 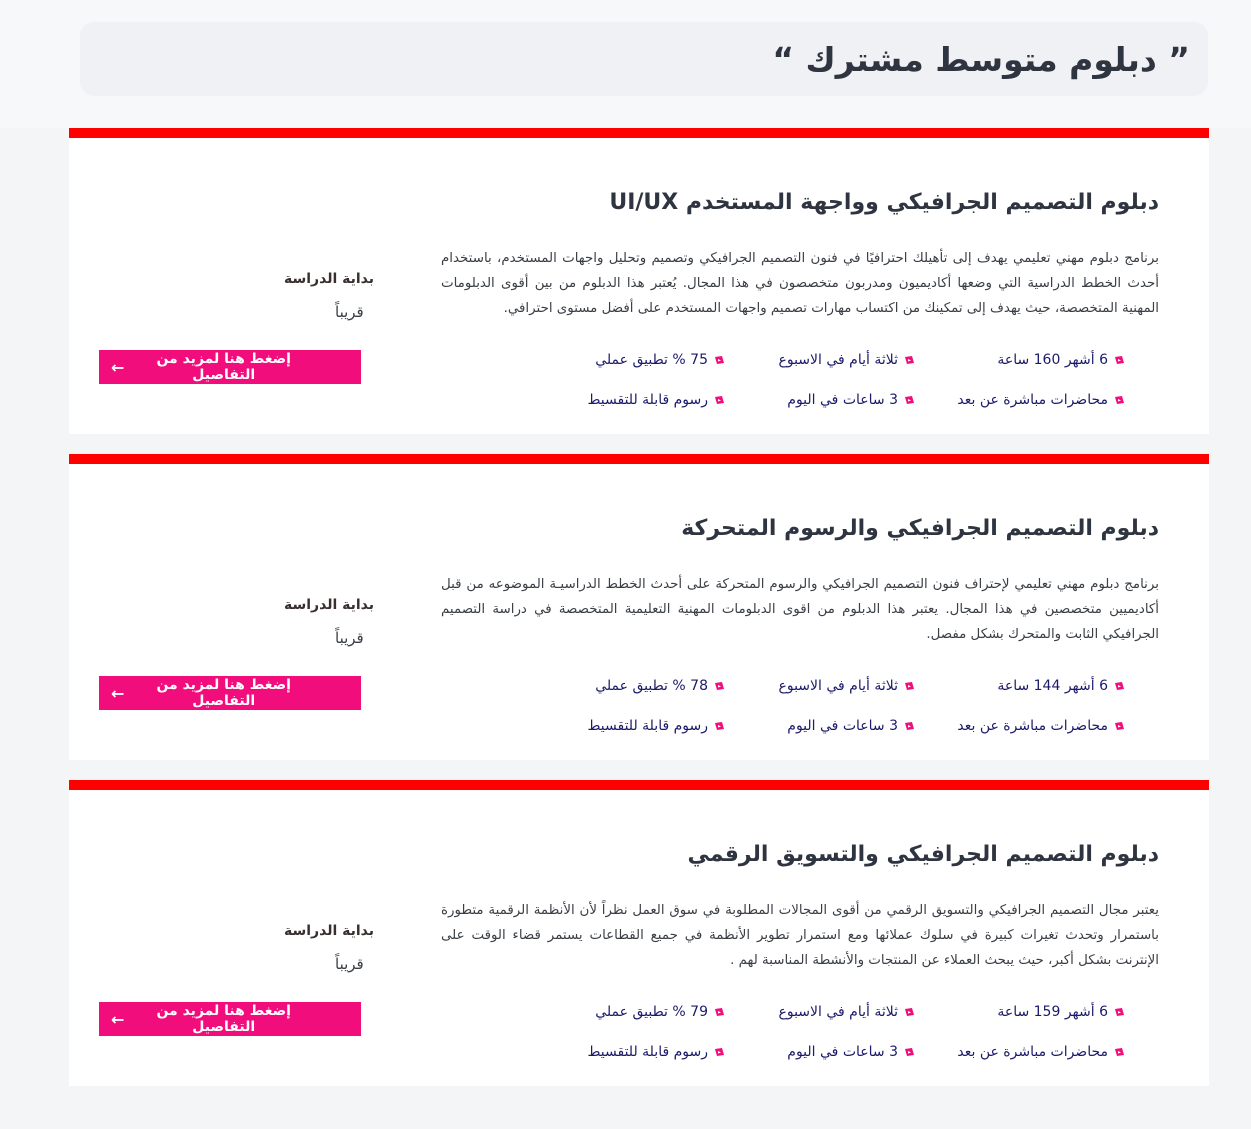 What do you see at coordinates (1052, 359) in the screenshot?
I see `fact-text: 6 أشهر 160 ساعة` at bounding box center [1052, 359].